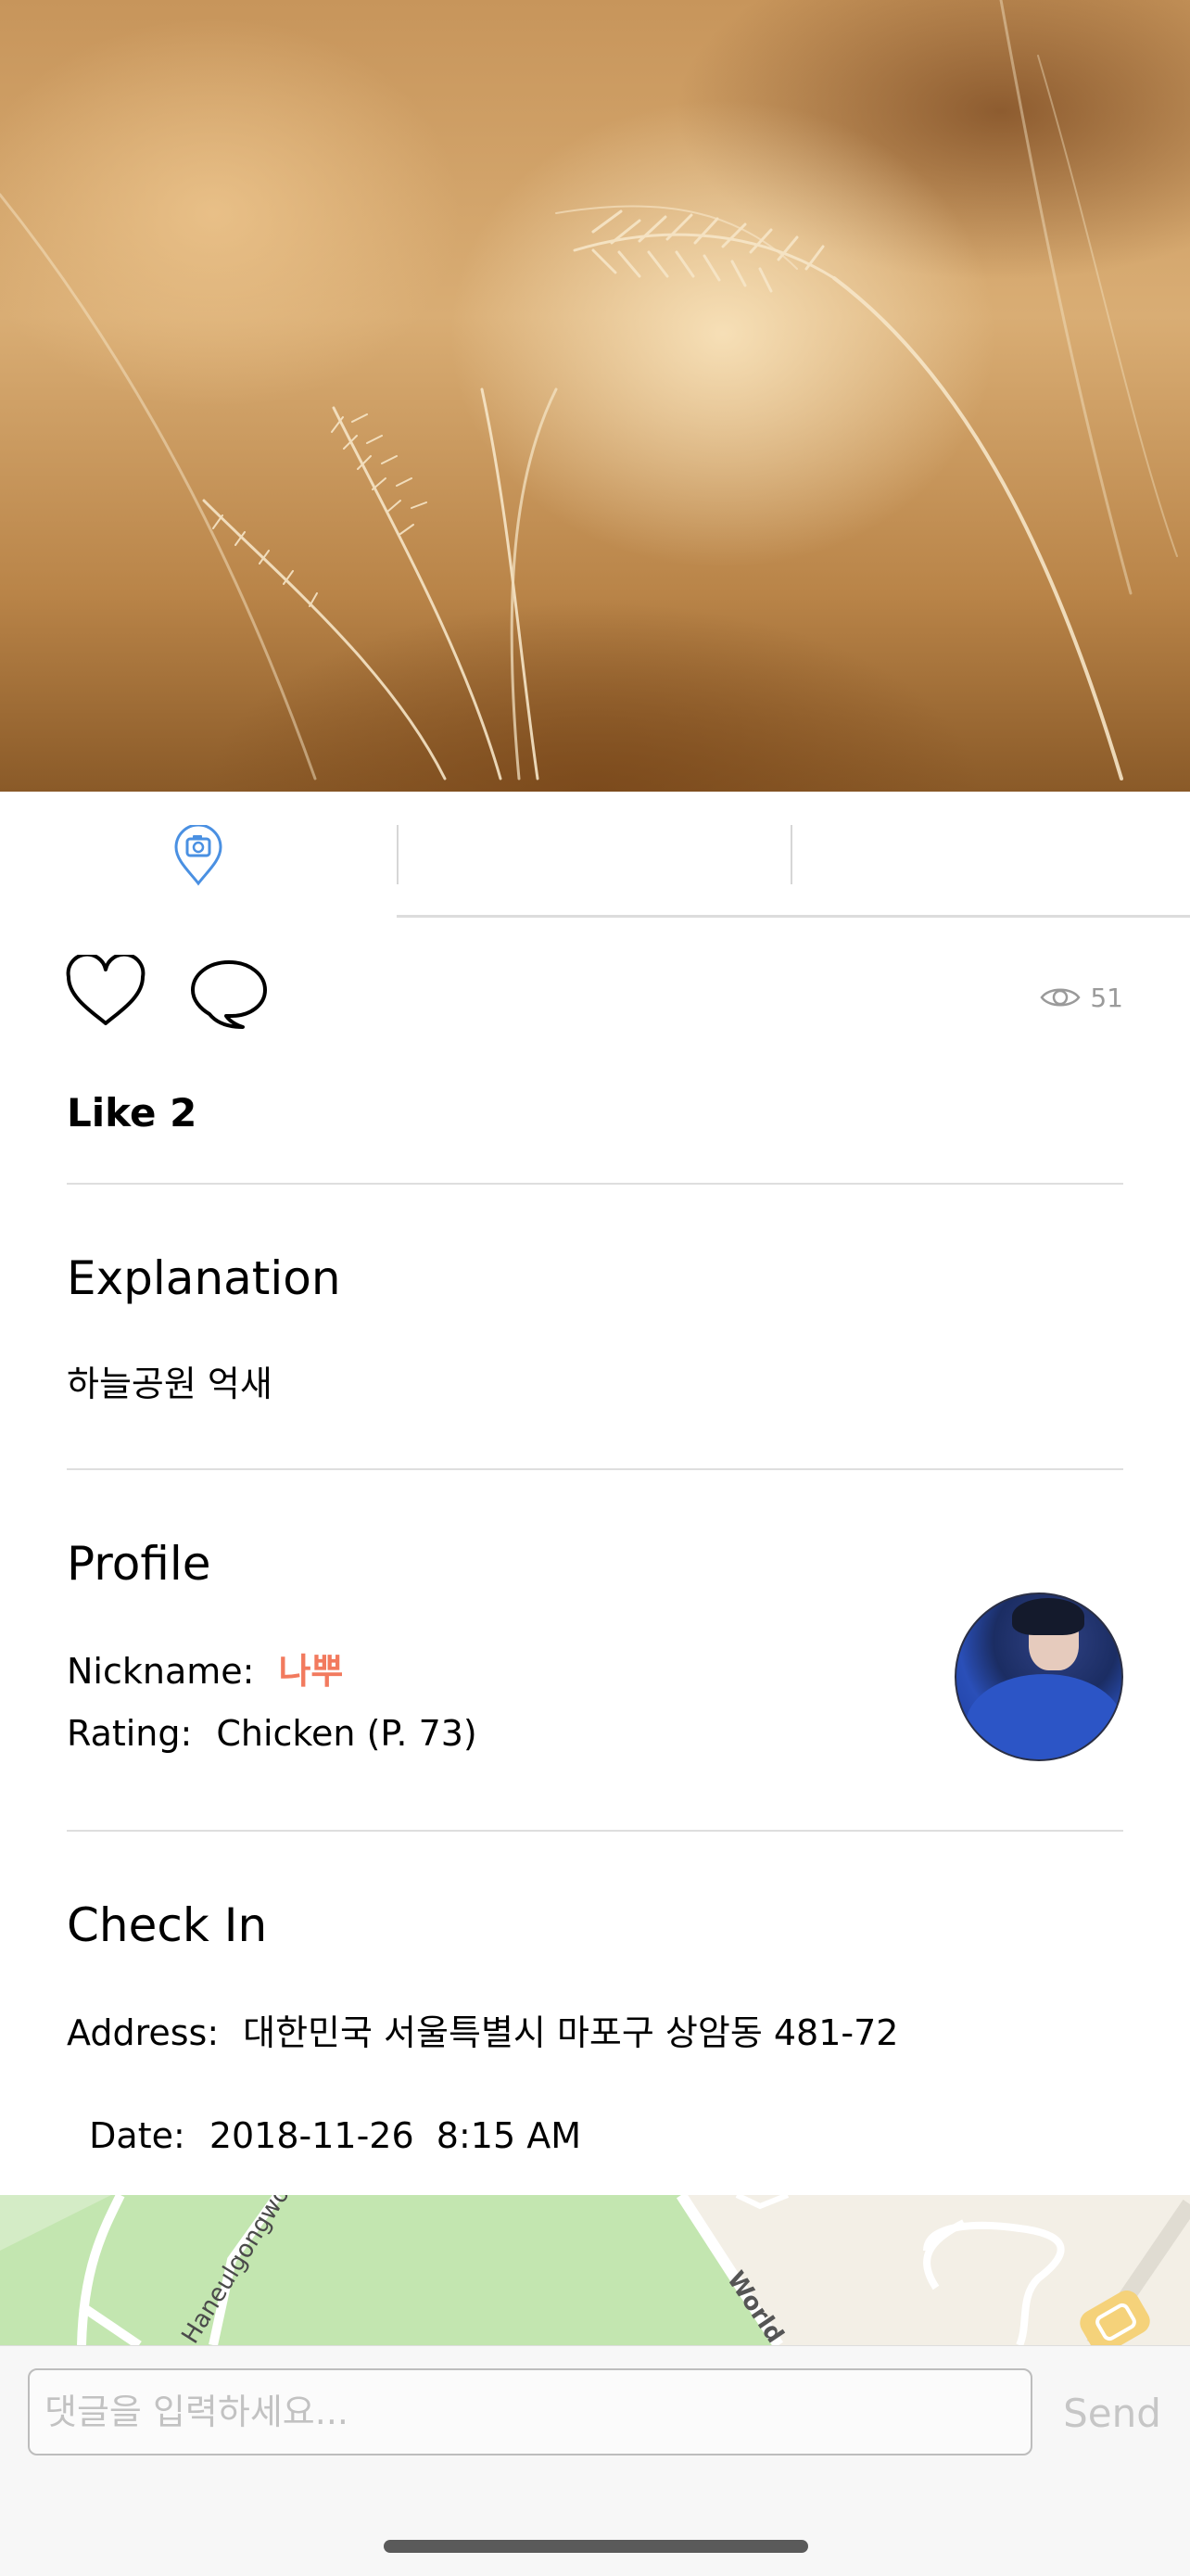 The height and width of the screenshot is (2576, 1190). I want to click on nickname-row: Nickname: 나뿌, so click(205, 1668).